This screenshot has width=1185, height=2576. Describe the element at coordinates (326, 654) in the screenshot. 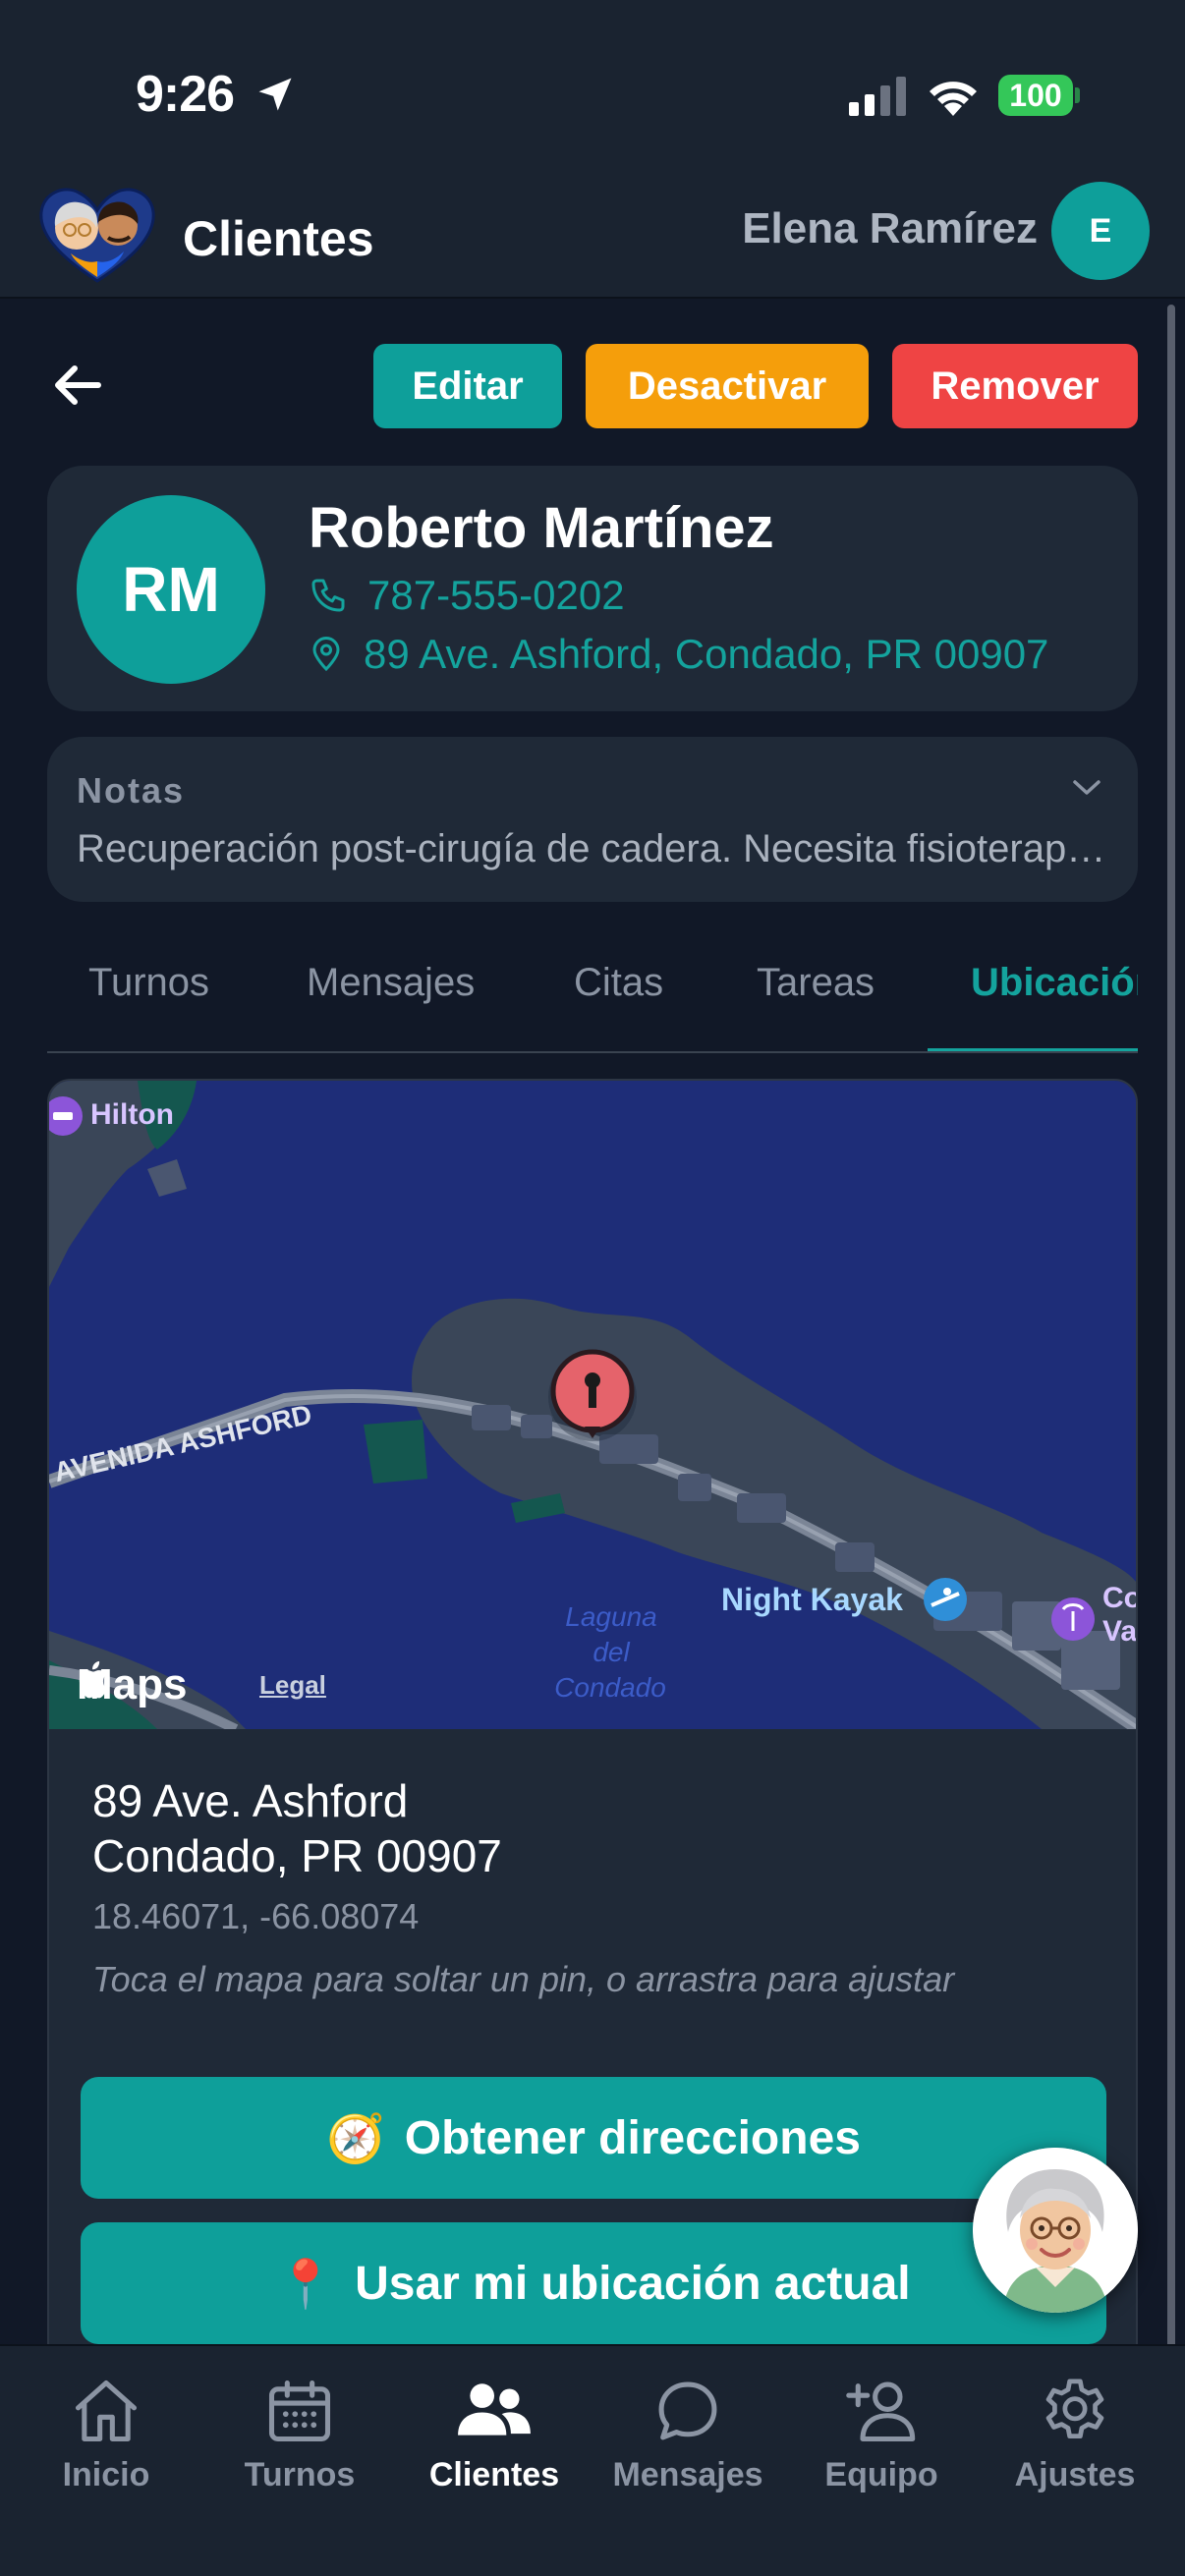

I see `map-pin-icon` at that location.